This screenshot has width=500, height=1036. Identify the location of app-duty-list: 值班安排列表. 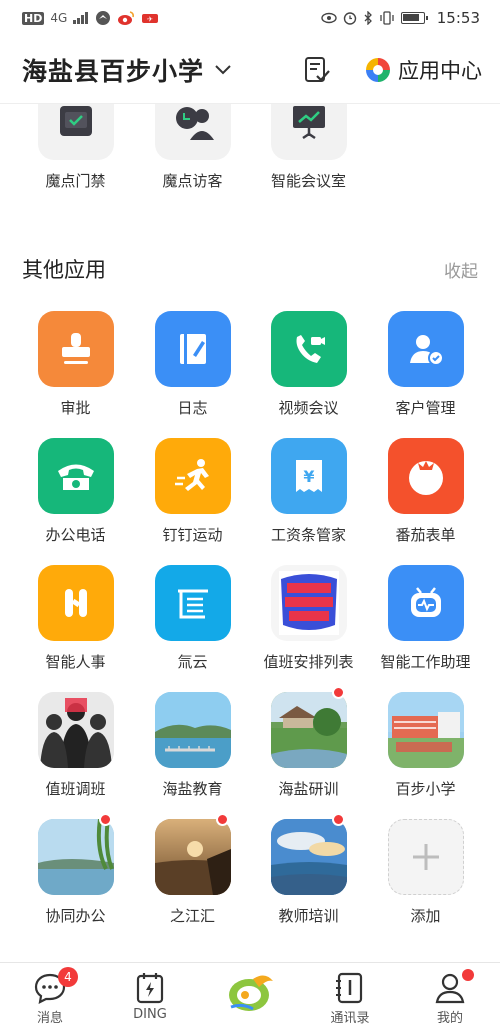
(308, 618).